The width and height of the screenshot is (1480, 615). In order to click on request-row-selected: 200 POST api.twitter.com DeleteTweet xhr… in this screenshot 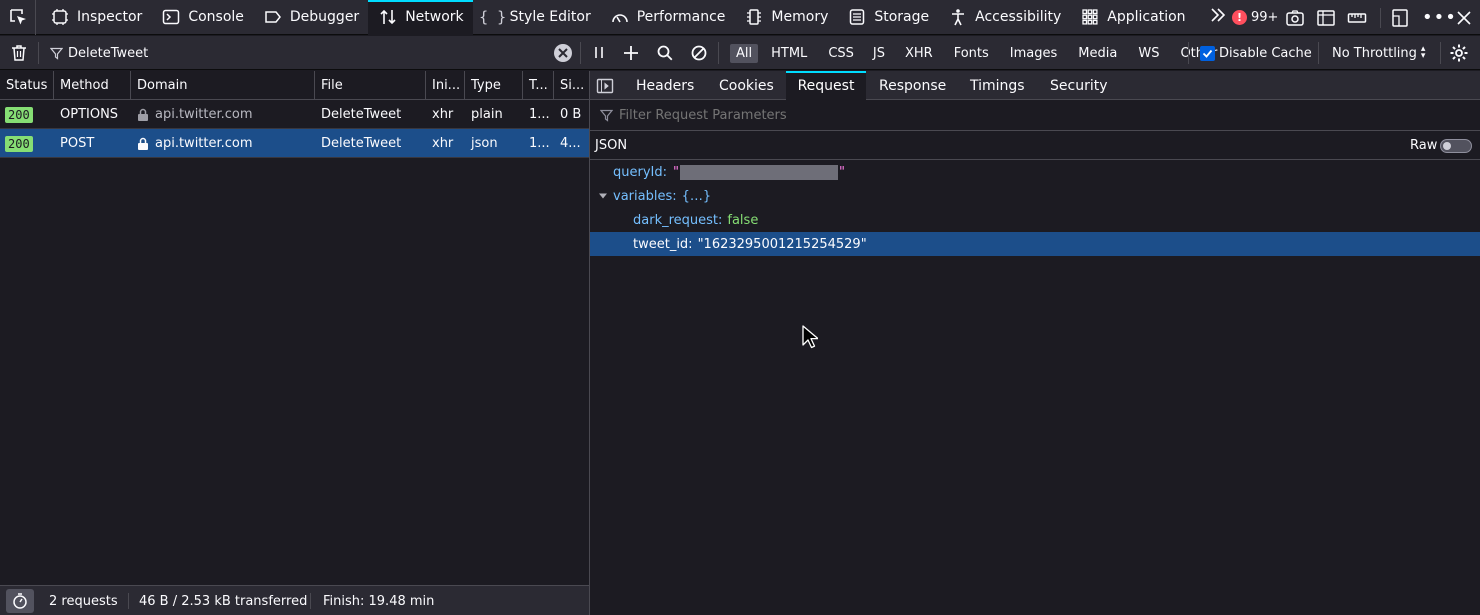, I will do `click(294, 143)`.